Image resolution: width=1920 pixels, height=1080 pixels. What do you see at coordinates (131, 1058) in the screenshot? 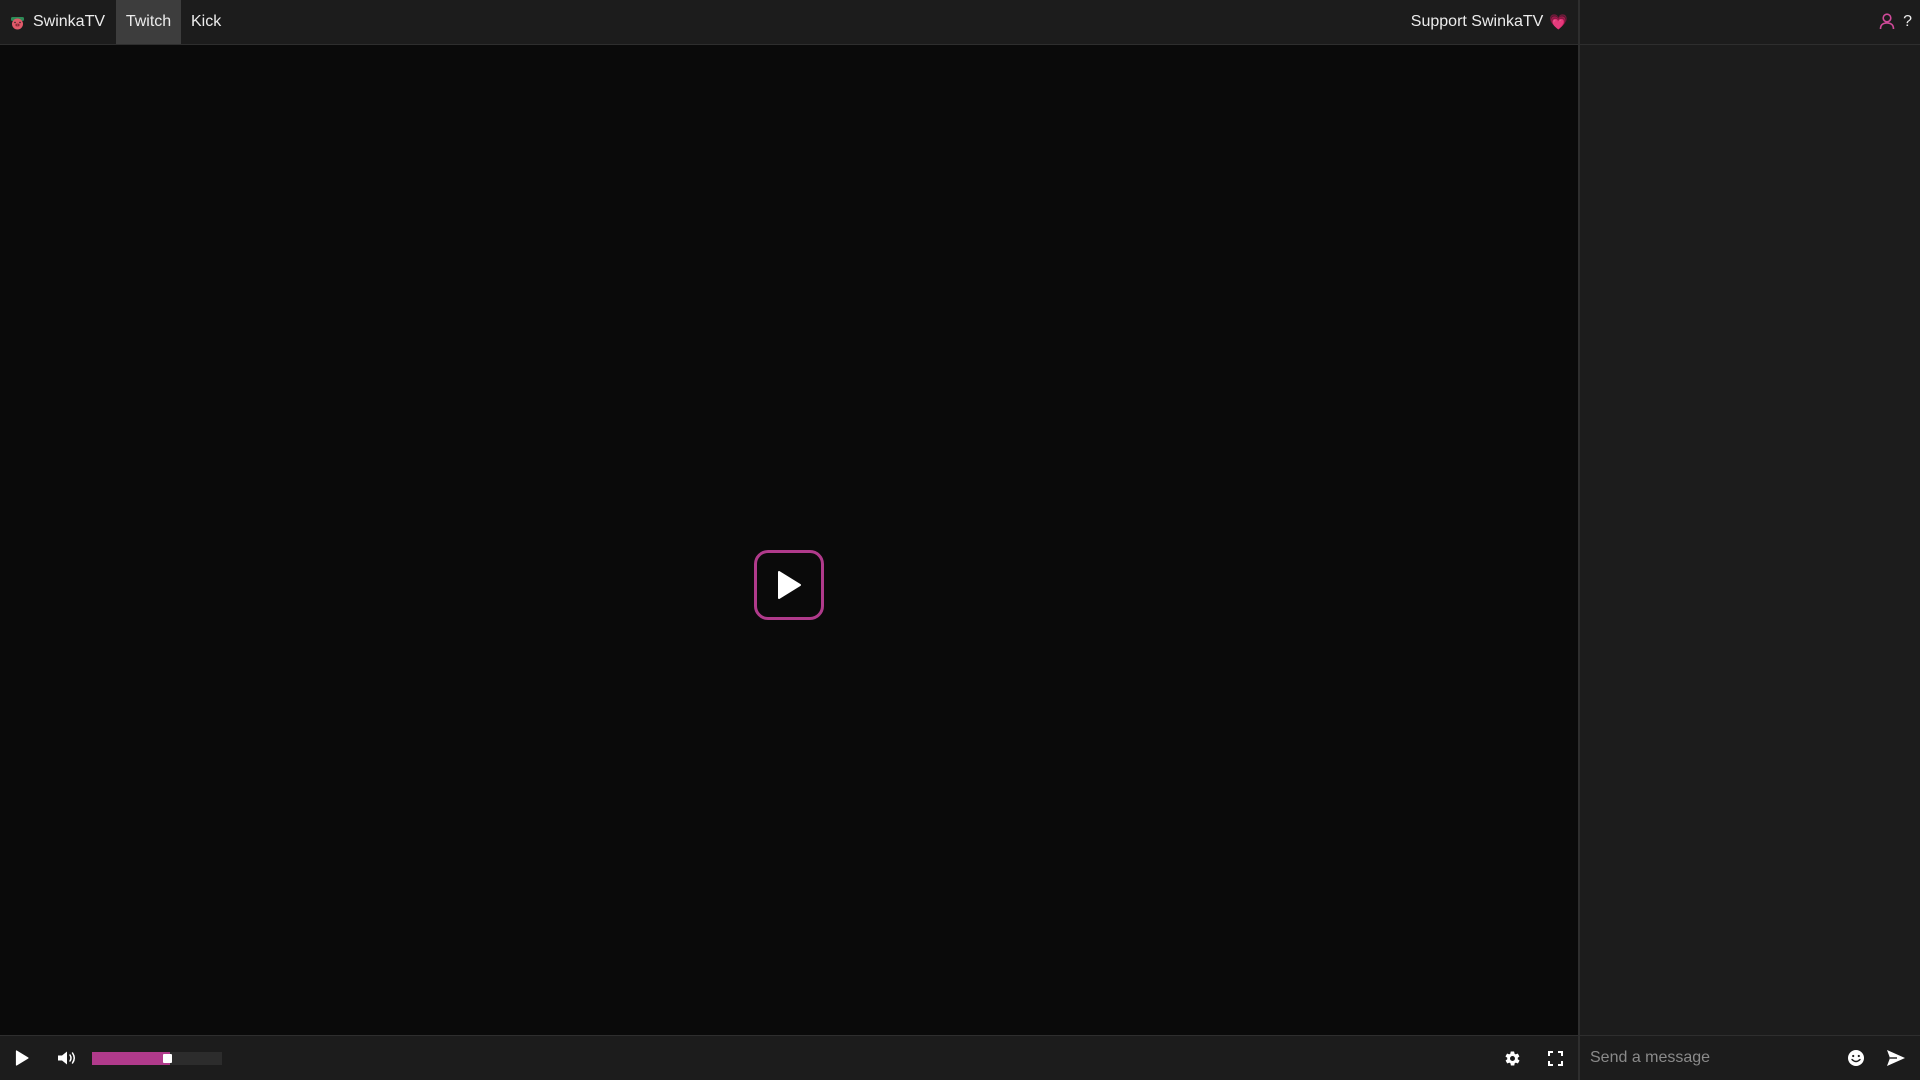
I see `volume-slider-fill` at bounding box center [131, 1058].